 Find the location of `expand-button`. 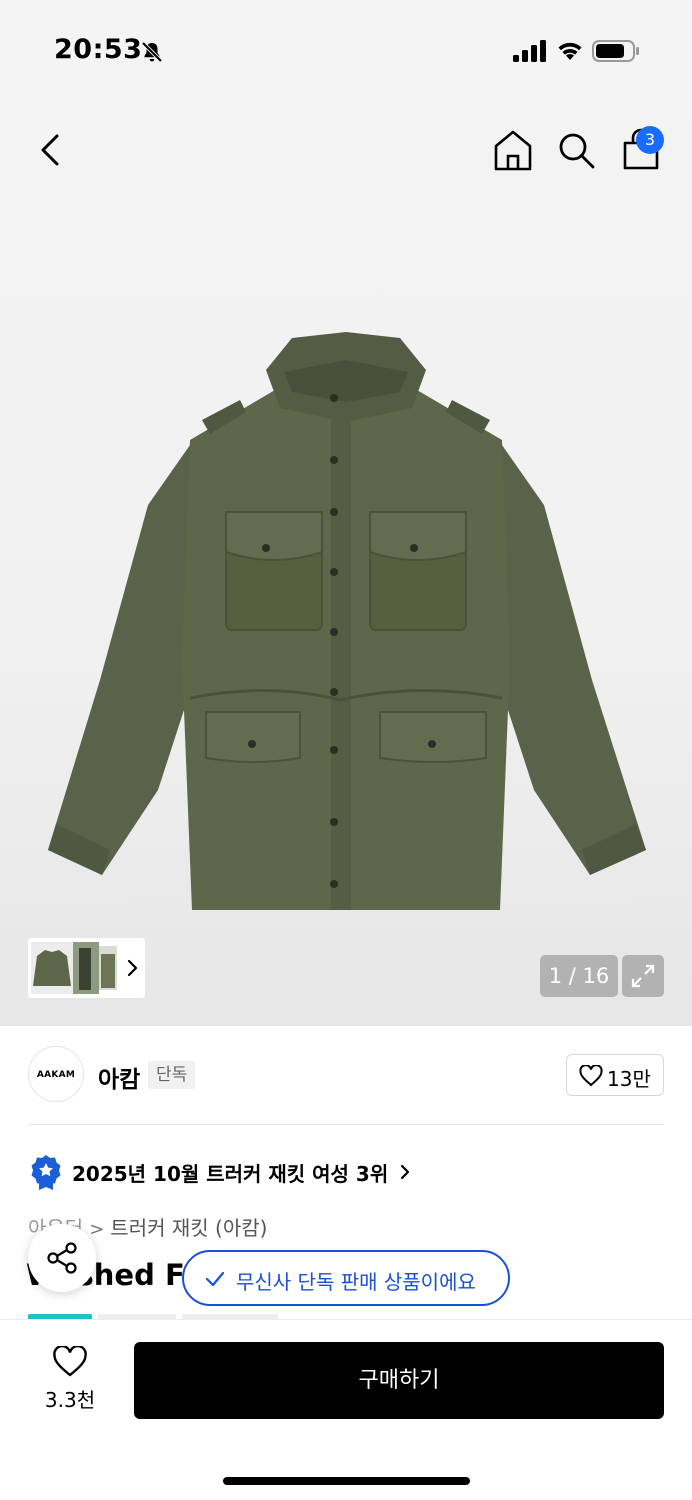

expand-button is located at coordinates (643, 976).